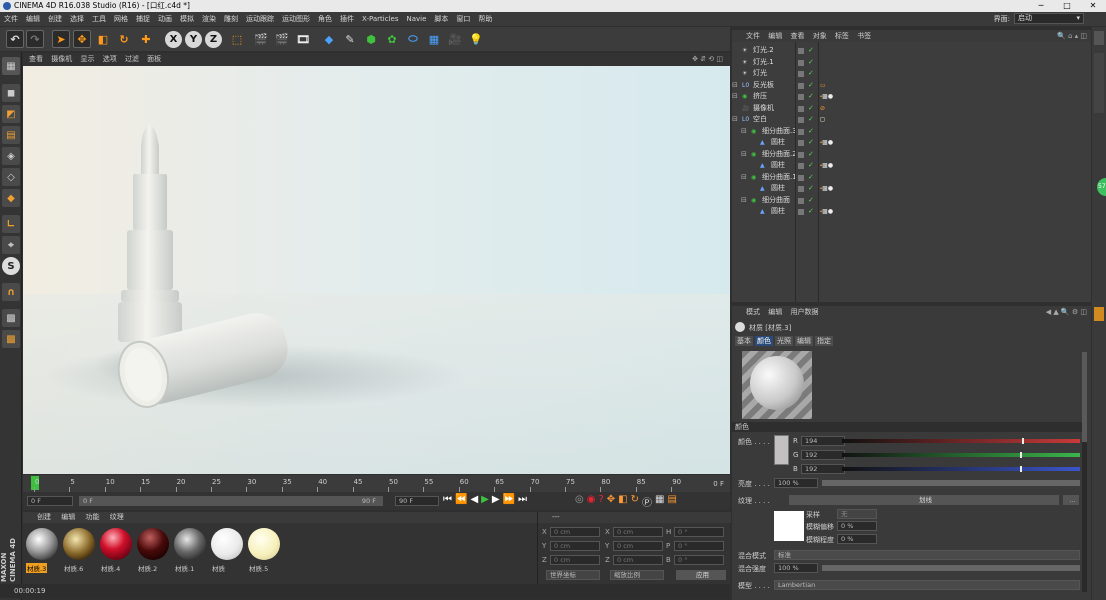 Image resolution: width=1106 pixels, height=600 pixels. Describe the element at coordinates (11, 66) in the screenshot. I see `make-editable-button: ▦` at that location.